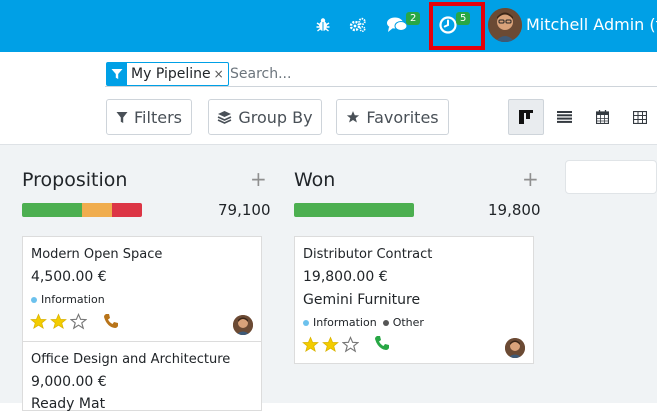  Describe the element at coordinates (69, 277) in the screenshot. I see `card-amount: 4,500.00 €` at that location.